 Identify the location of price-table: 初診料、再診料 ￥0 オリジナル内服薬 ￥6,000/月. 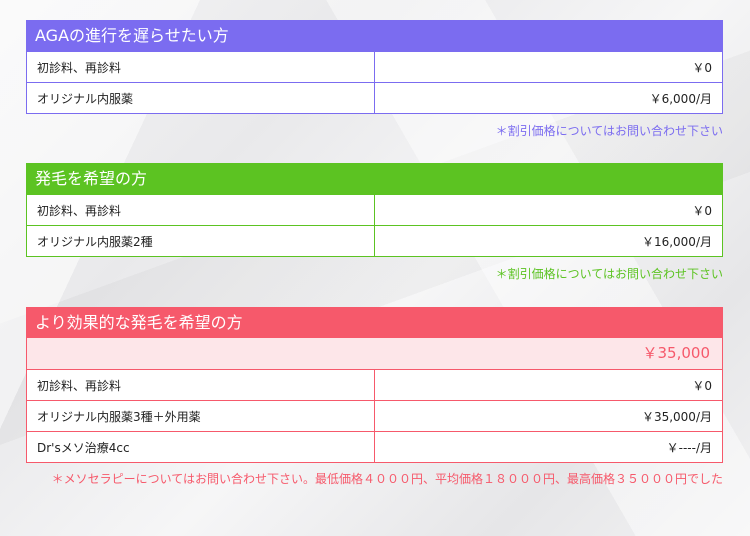
(374, 82).